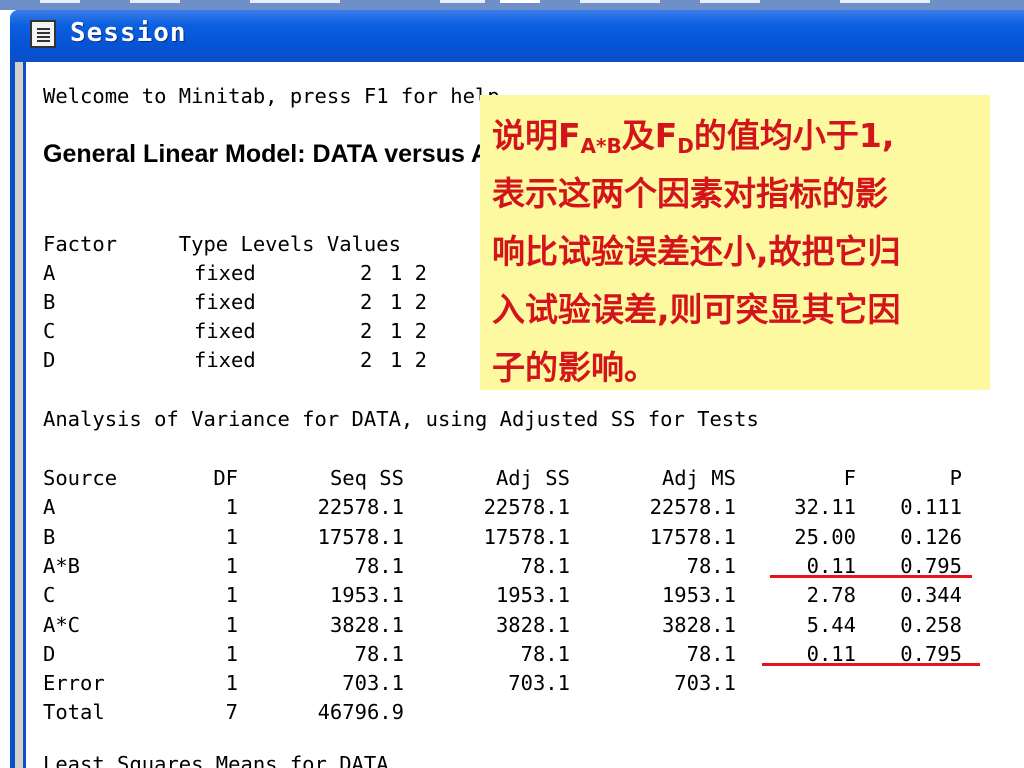  I want to click on anova-row-df-cell: 7, so click(231, 712).